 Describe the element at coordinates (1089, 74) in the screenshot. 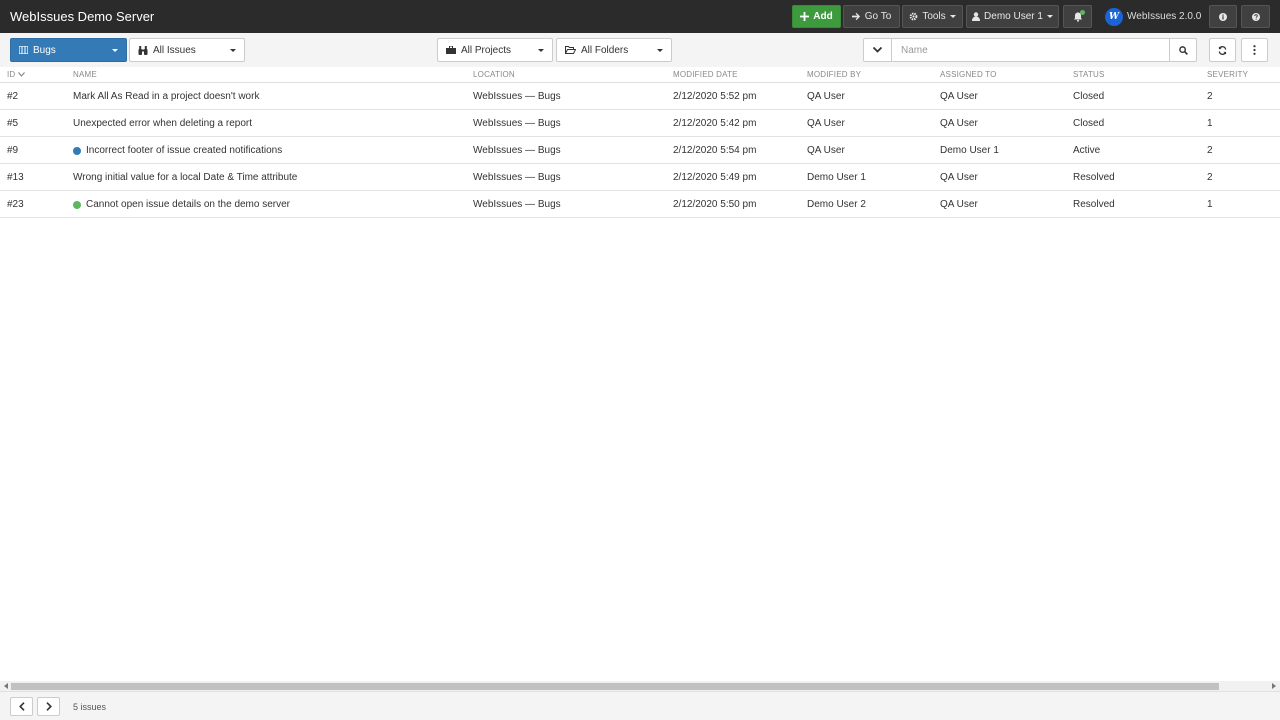

I see `column-header-status: Status` at that location.